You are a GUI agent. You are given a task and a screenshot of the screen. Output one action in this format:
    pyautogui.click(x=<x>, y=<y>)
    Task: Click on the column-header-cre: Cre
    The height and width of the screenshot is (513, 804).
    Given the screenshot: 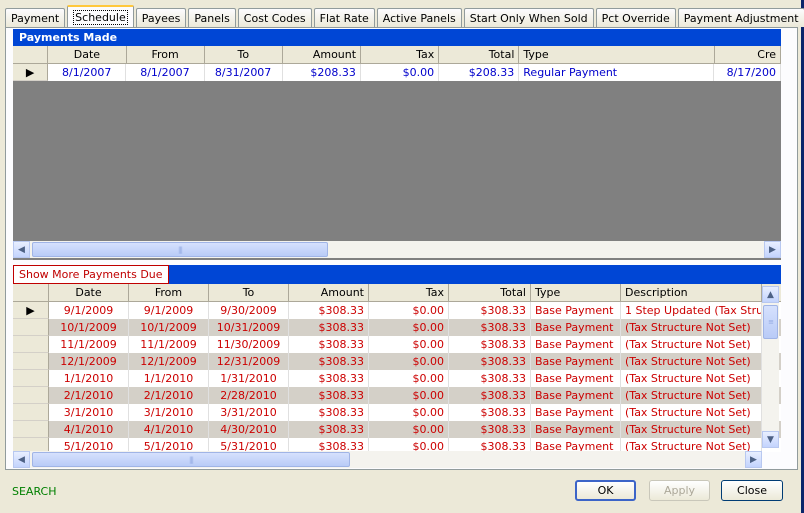 What is the action you would take?
    pyautogui.click(x=748, y=54)
    